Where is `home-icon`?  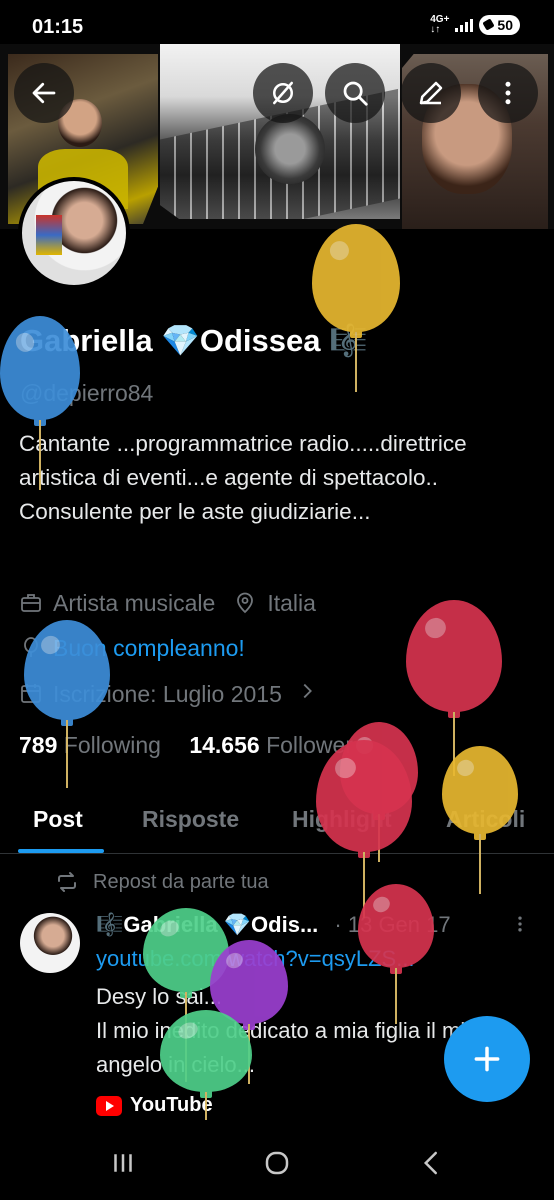 home-icon is located at coordinates (277, 1163).